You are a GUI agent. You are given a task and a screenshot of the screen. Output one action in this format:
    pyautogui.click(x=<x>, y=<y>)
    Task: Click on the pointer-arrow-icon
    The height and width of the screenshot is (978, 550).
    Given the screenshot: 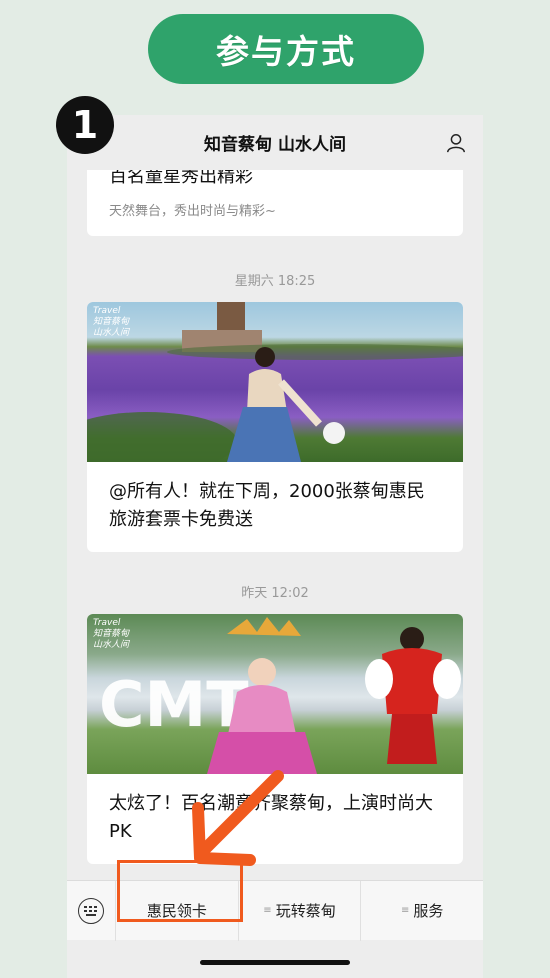 What is the action you would take?
    pyautogui.click(x=238, y=818)
    